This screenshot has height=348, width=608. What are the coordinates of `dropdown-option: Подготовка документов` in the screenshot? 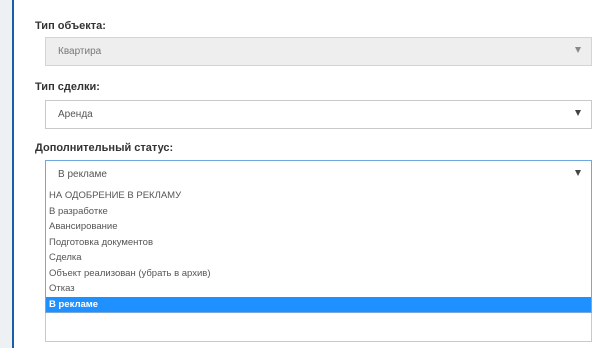 It's located at (318, 243).